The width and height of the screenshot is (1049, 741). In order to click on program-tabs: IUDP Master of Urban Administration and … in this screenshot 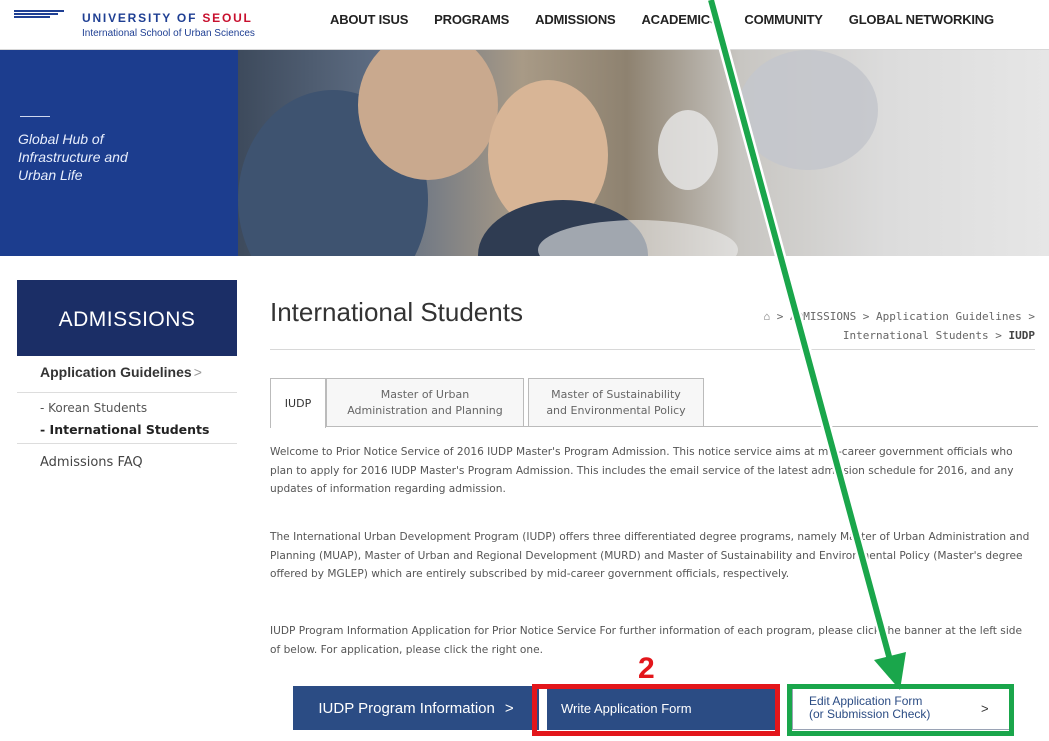, I will do `click(654, 403)`.